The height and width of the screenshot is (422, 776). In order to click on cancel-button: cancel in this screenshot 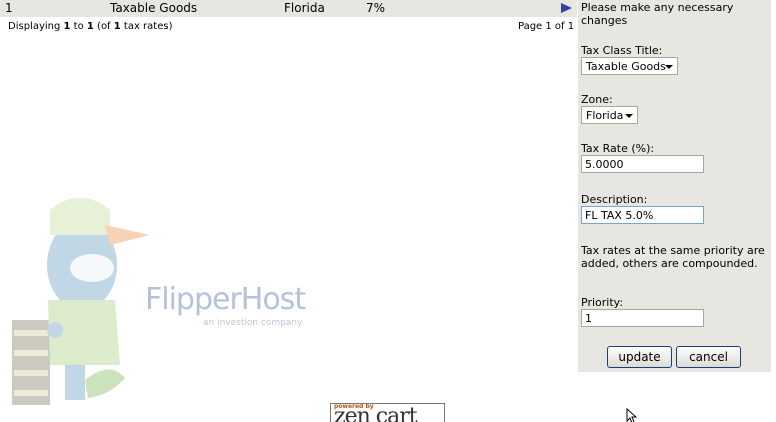, I will do `click(708, 357)`.